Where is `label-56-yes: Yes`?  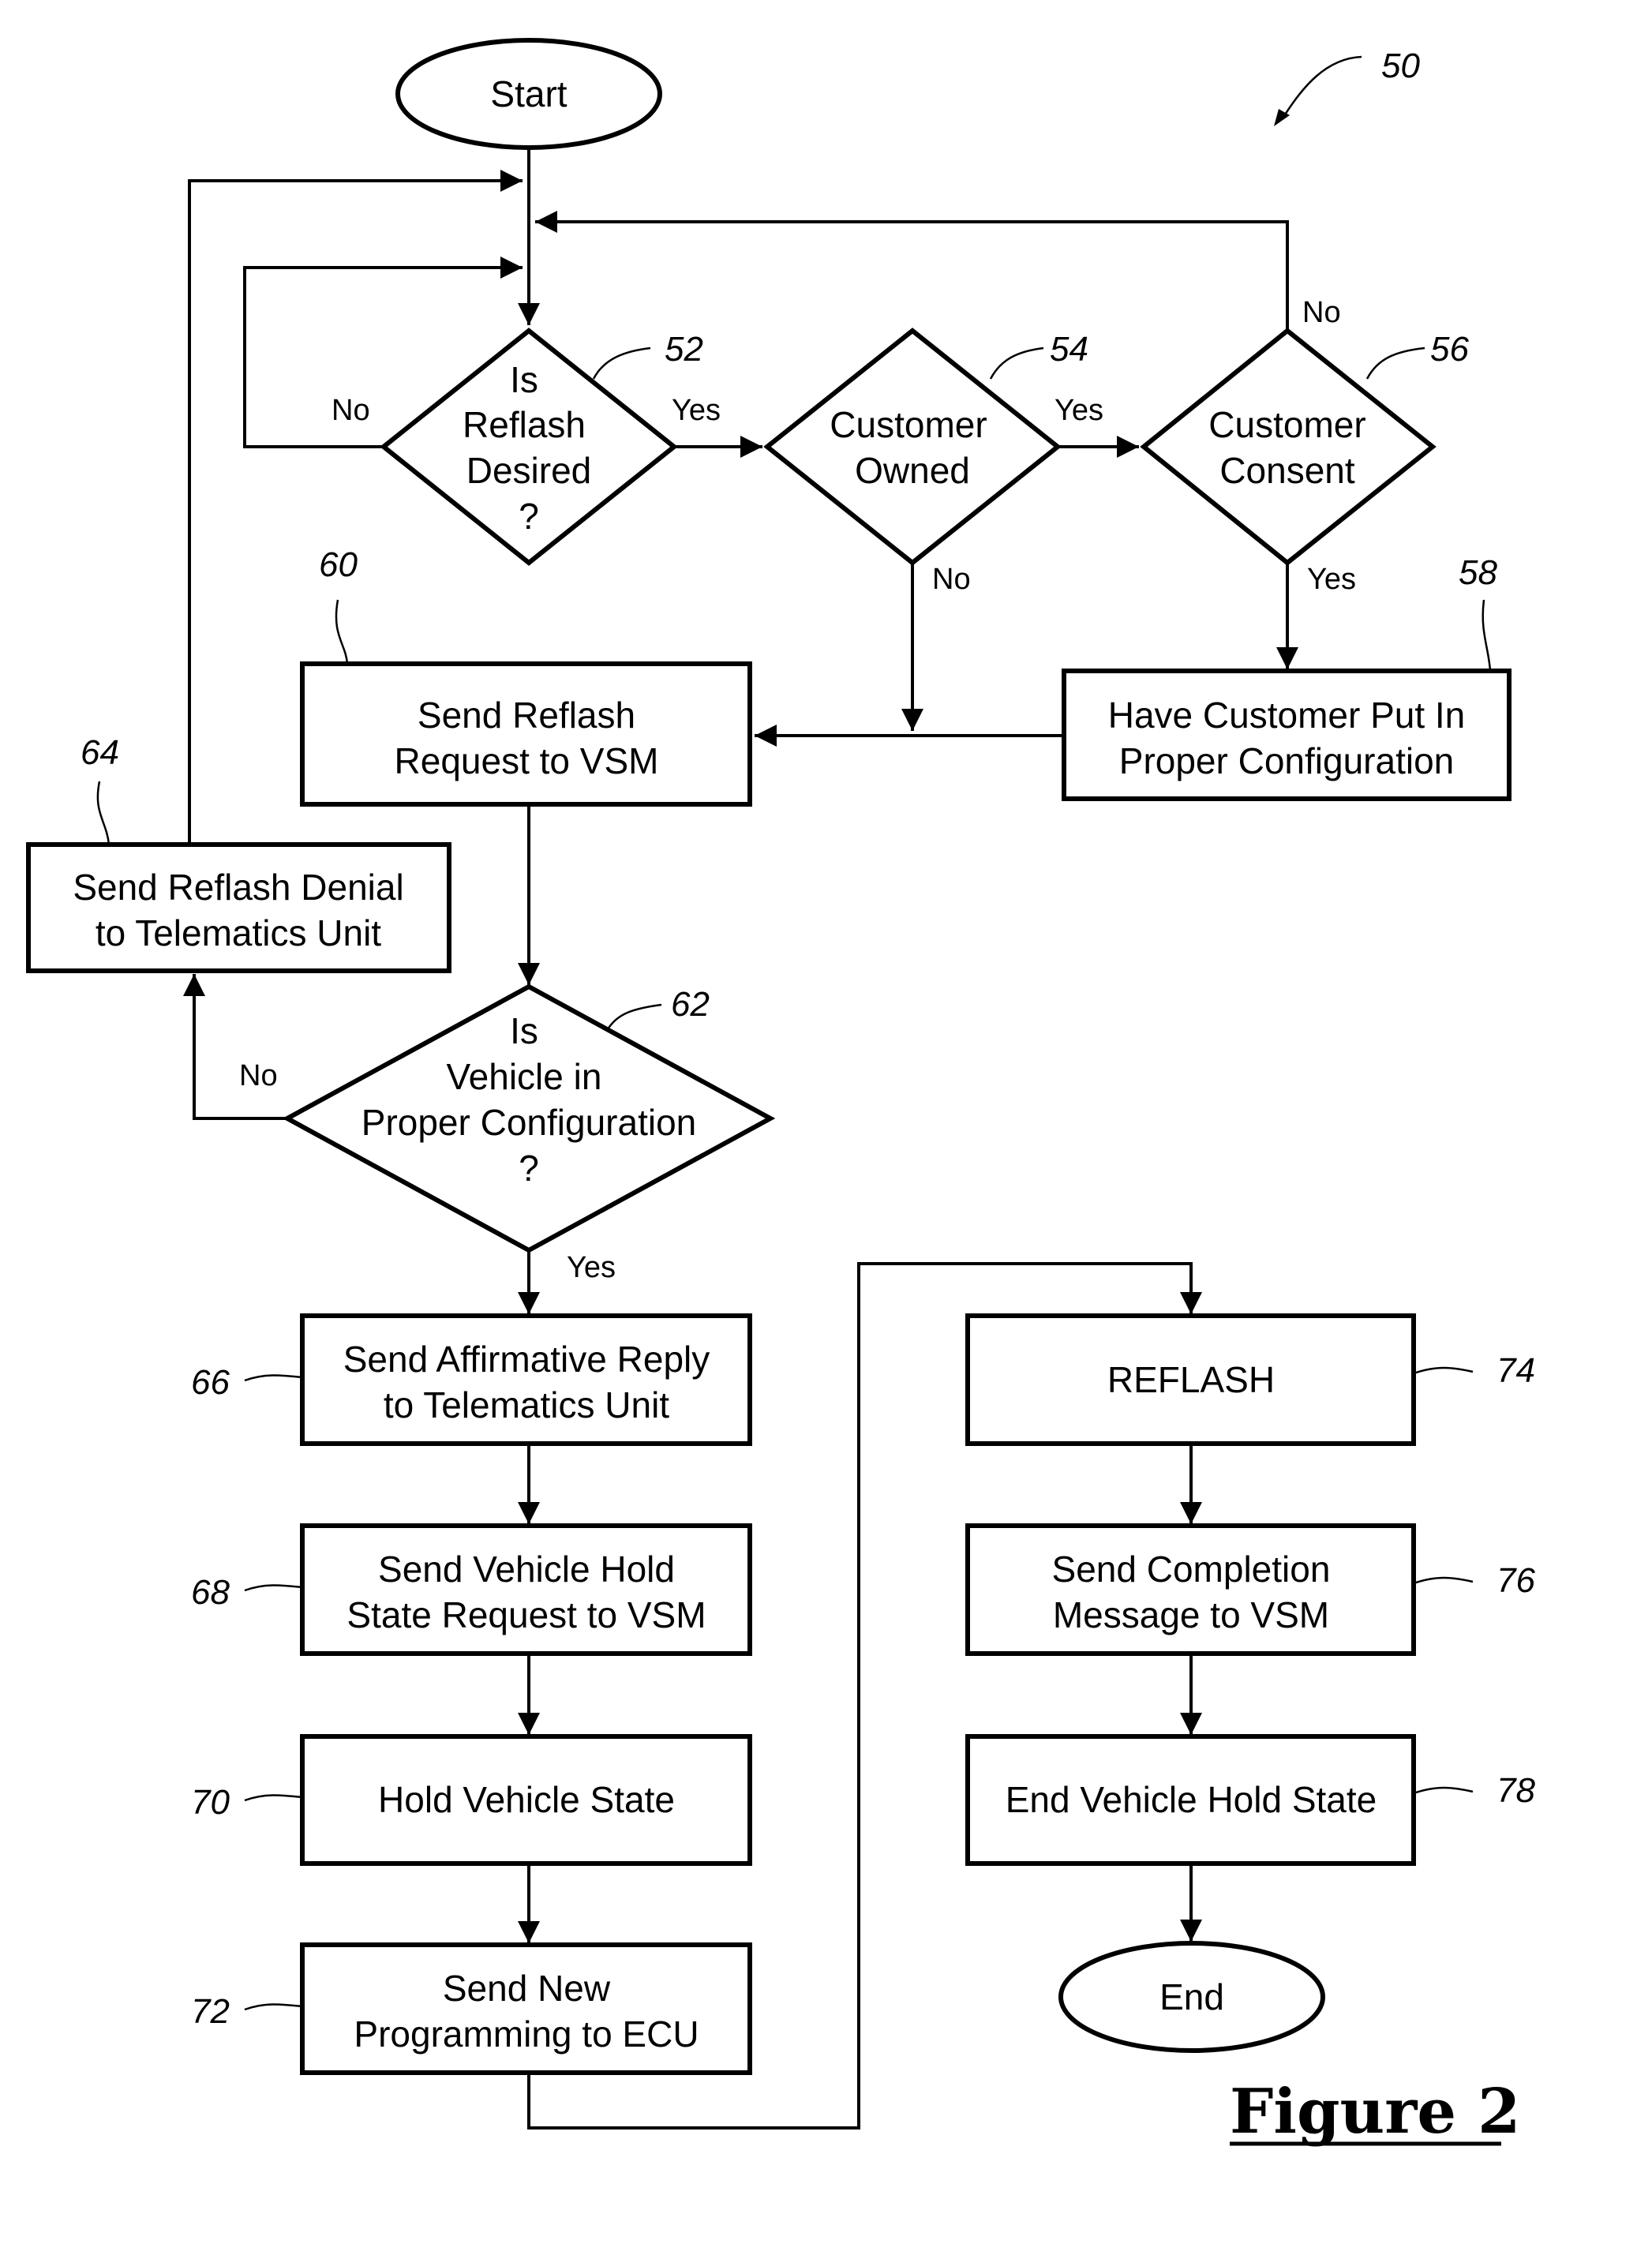 label-56-yes: Yes is located at coordinates (1331, 579).